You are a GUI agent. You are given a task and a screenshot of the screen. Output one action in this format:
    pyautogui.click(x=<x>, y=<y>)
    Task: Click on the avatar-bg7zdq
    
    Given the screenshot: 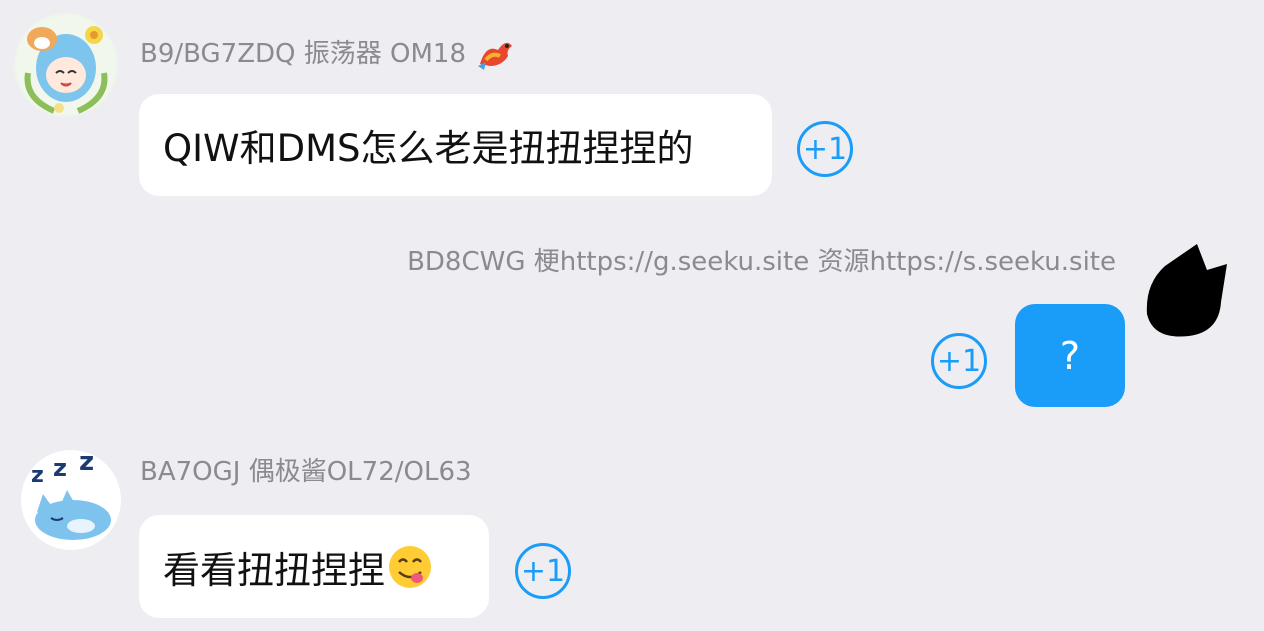 What is the action you would take?
    pyautogui.click(x=66, y=65)
    